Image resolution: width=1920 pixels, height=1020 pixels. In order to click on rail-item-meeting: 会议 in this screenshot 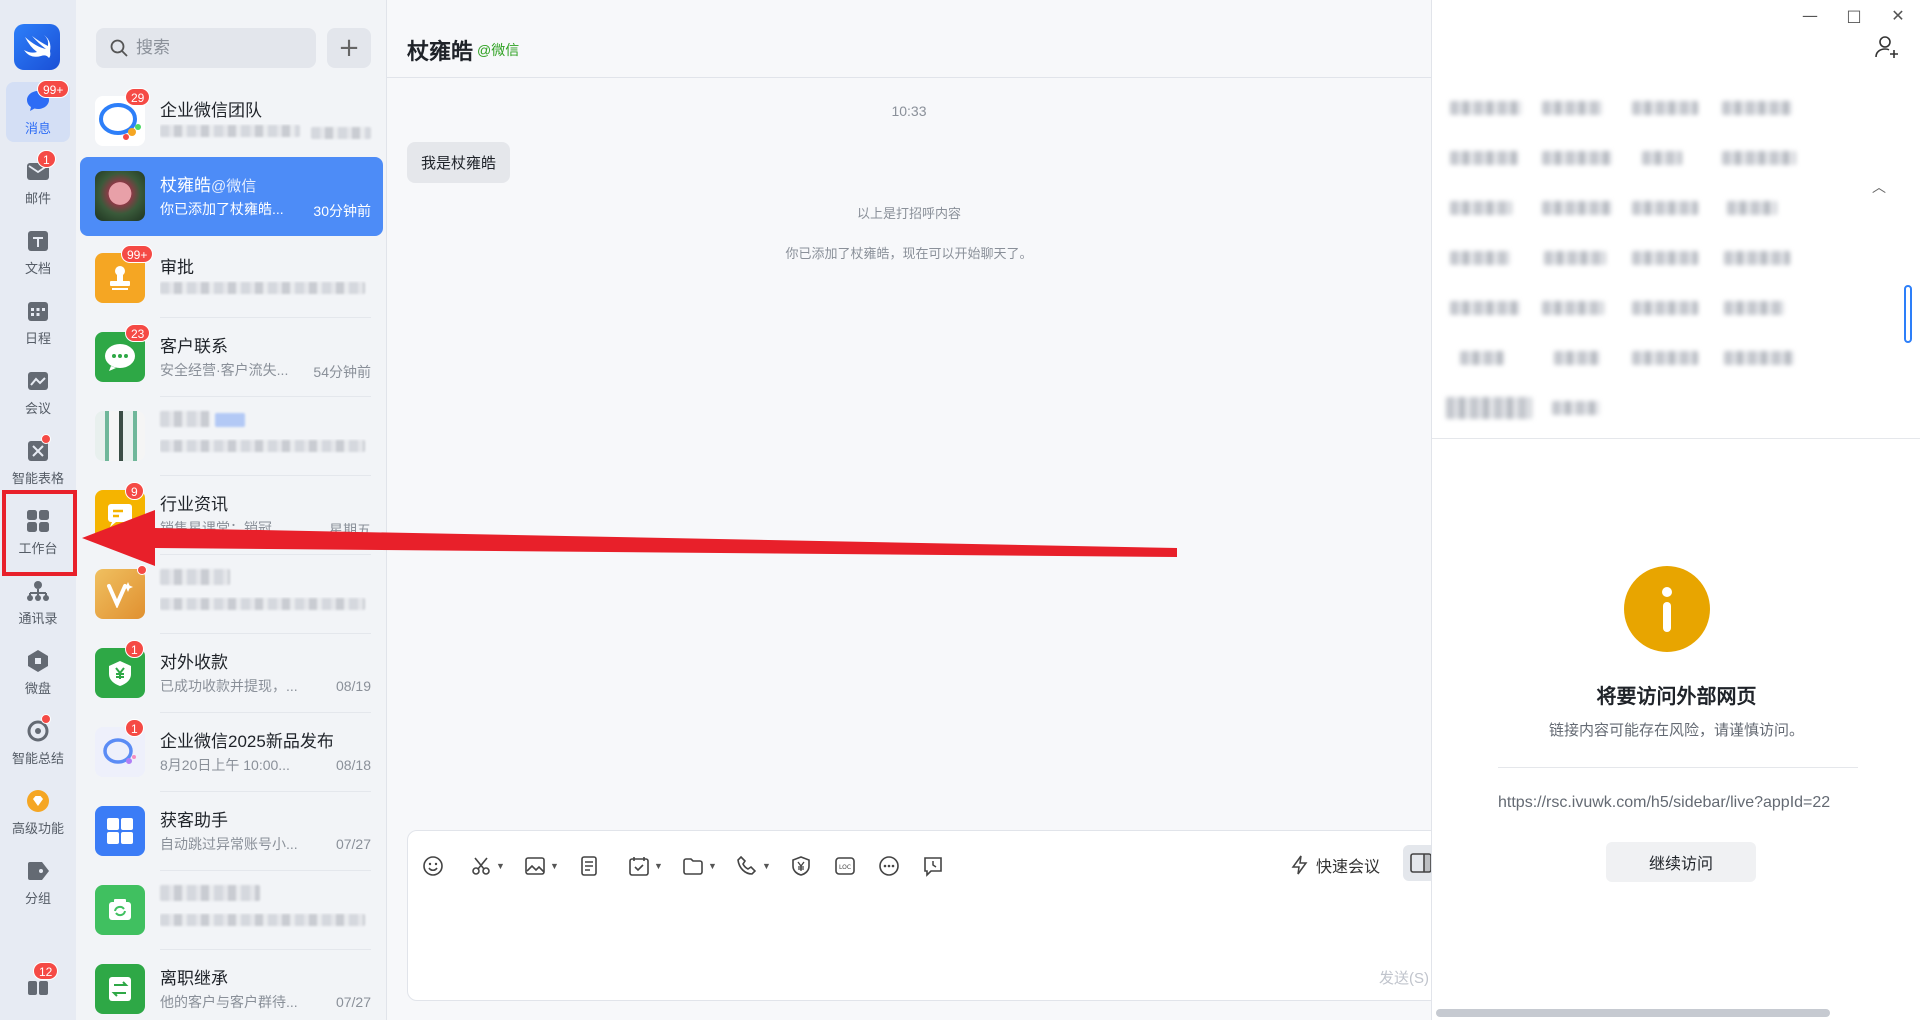, I will do `click(38, 392)`.